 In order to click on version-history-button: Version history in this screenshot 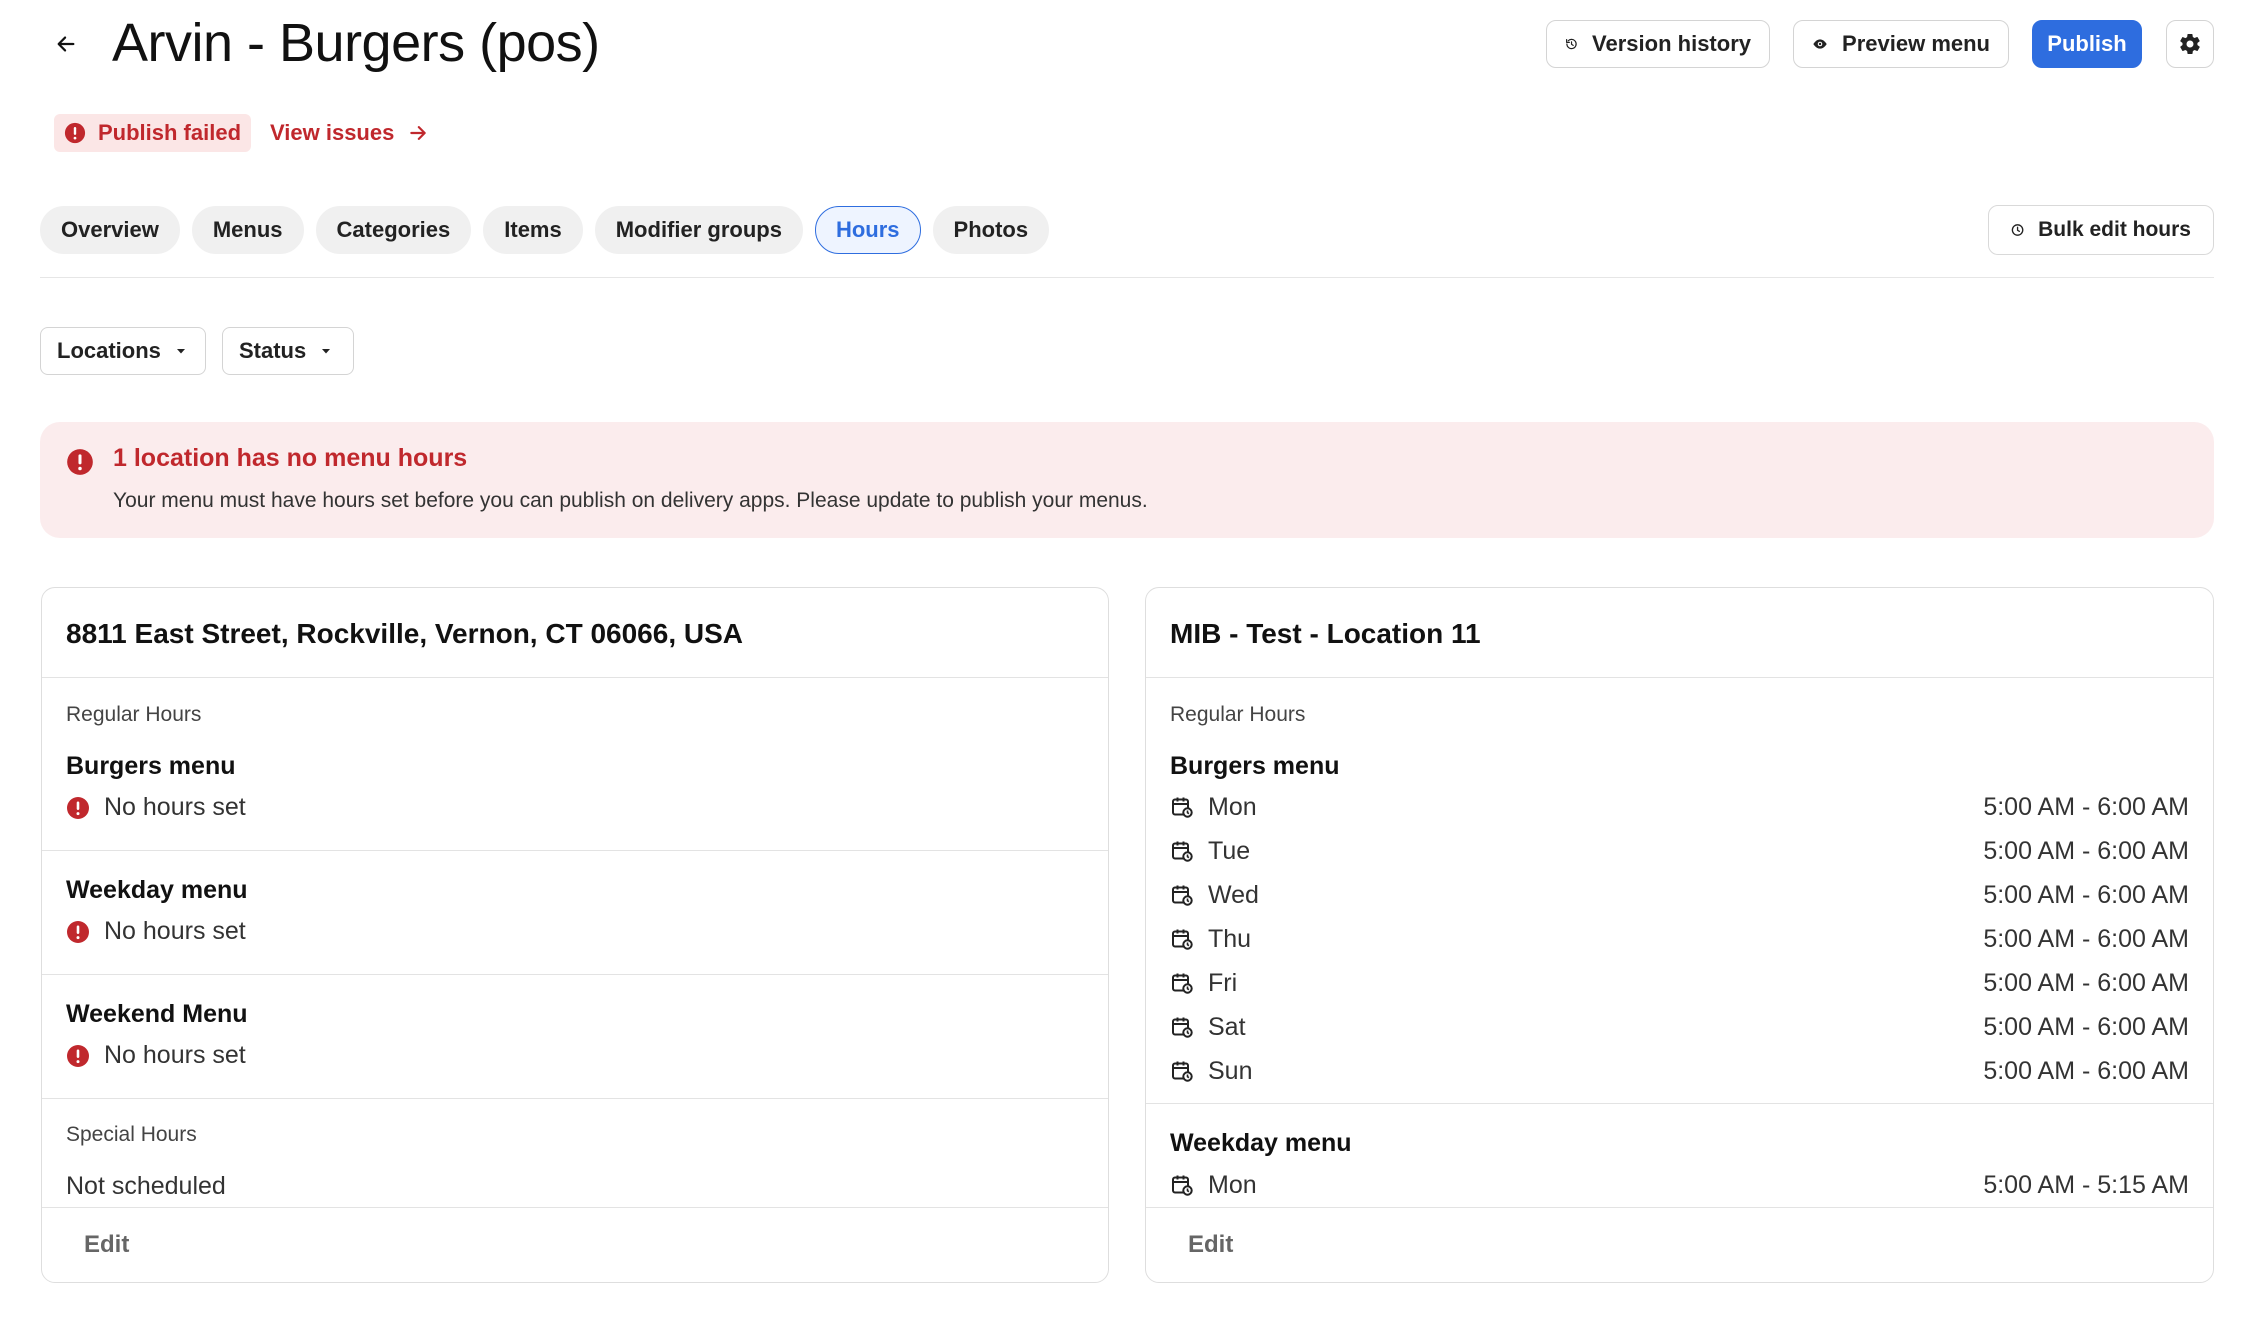, I will do `click(1658, 44)`.